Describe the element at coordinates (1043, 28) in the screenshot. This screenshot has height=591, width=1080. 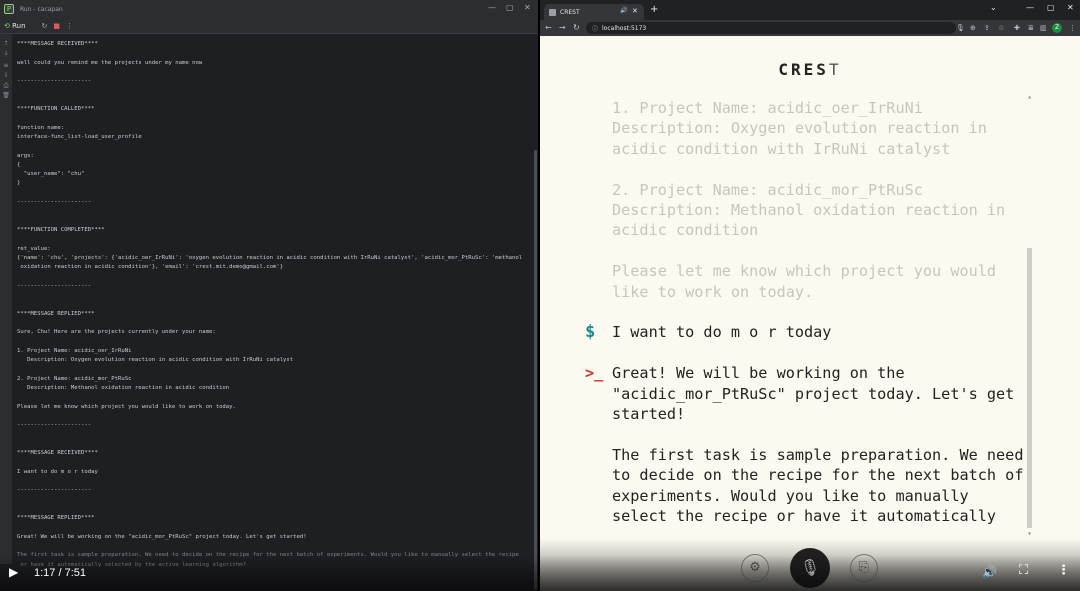
I see `side-panel-icon: ▥` at that location.